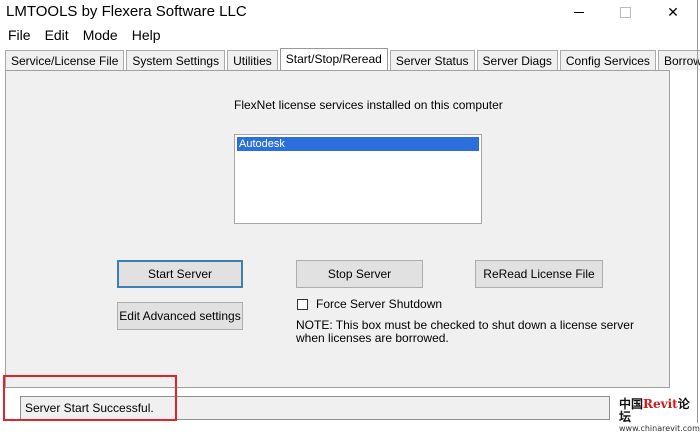  Describe the element at coordinates (432, 60) in the screenshot. I see `tab-server-status: Server Status` at that location.